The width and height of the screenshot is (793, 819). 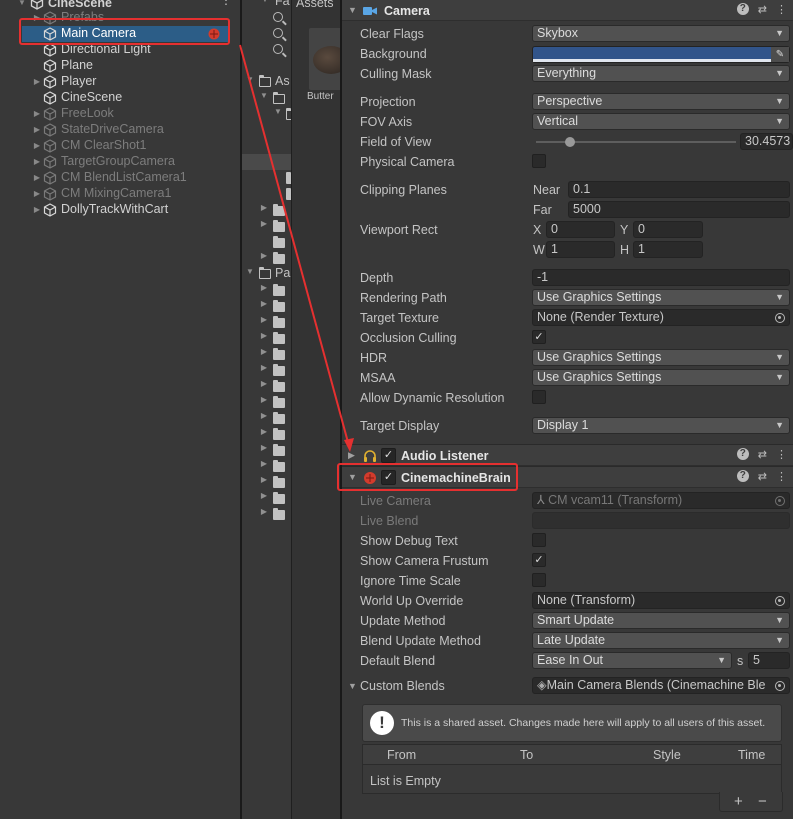 I want to click on hierarchy-item: ▶ Prefabs, so click(x=120, y=18).